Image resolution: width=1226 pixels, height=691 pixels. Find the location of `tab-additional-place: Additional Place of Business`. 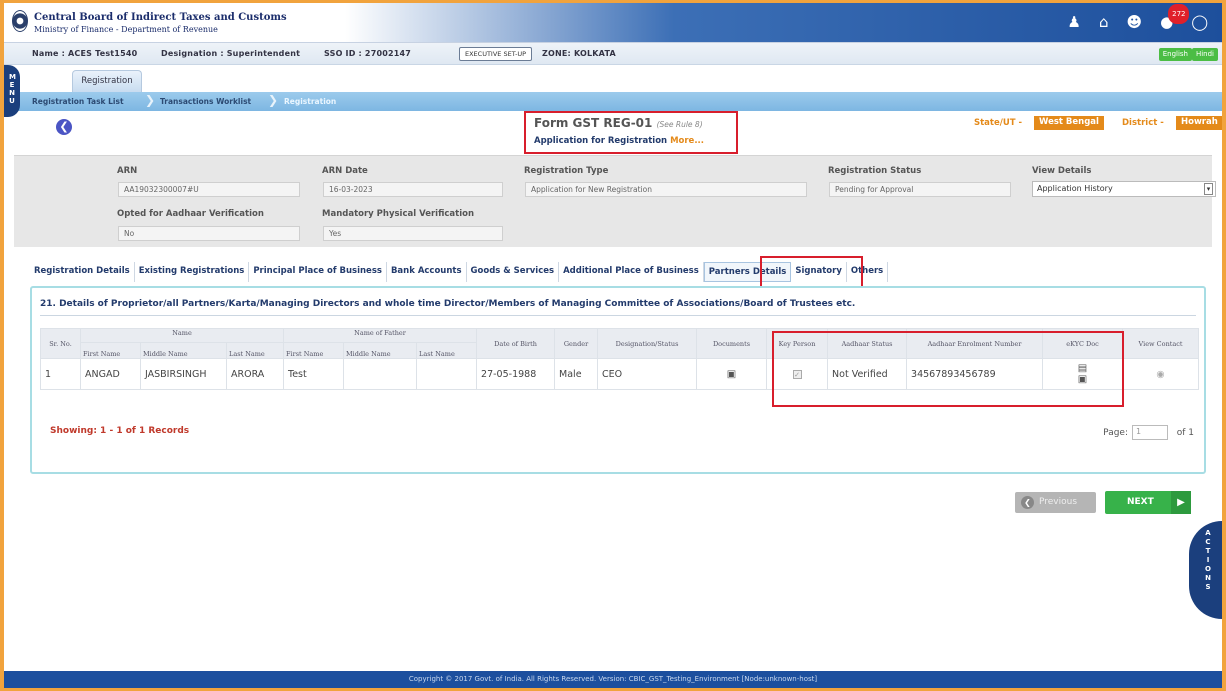

tab-additional-place: Additional Place of Business is located at coordinates (631, 272).